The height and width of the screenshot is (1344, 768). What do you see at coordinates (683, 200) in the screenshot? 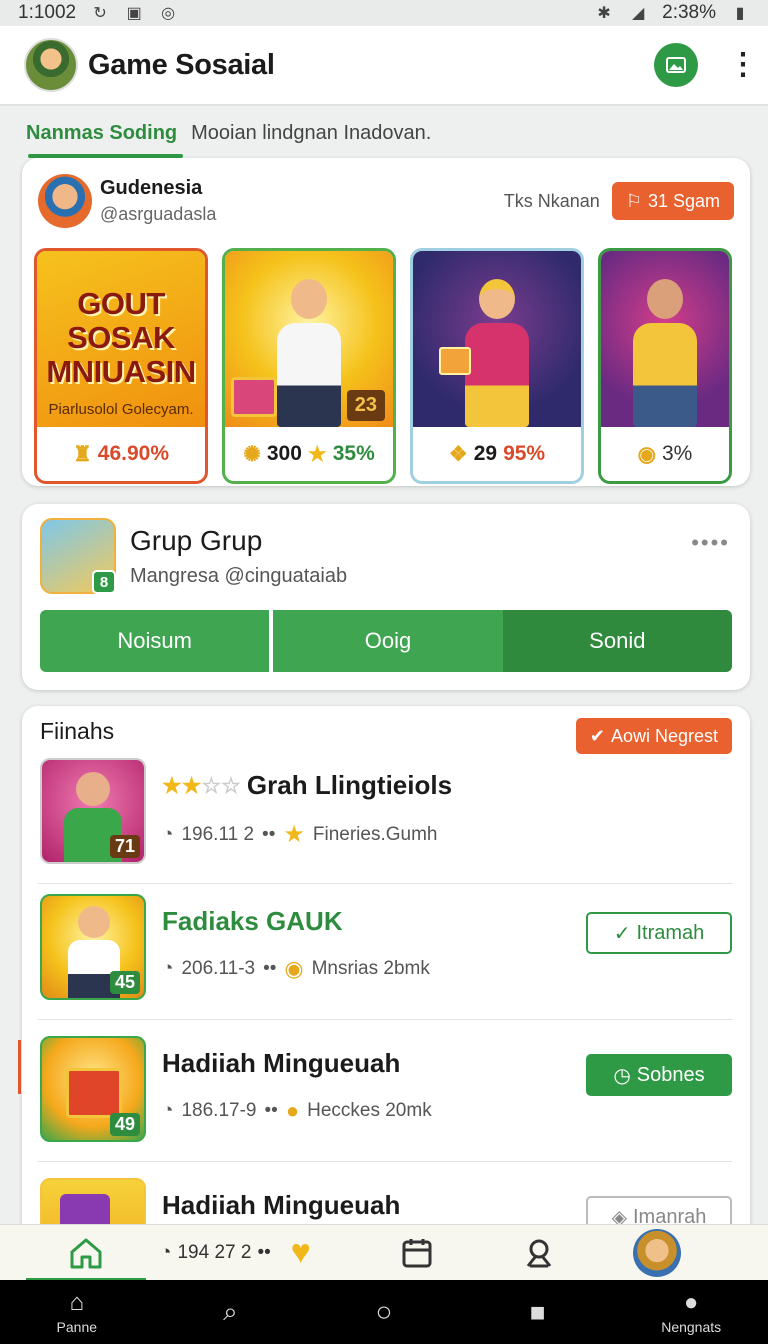
I see `feature-action-label: 31 Sgam` at bounding box center [683, 200].